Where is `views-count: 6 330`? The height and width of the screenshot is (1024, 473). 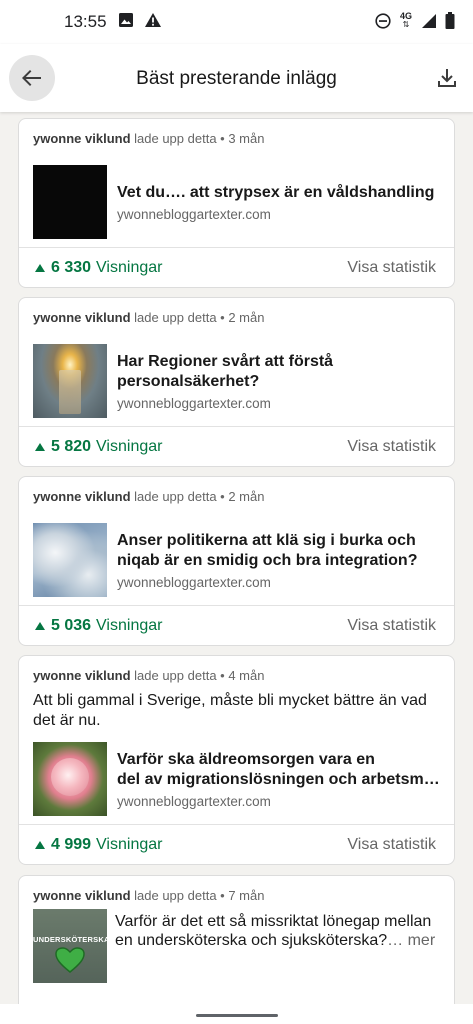
views-count: 6 330 is located at coordinates (71, 267).